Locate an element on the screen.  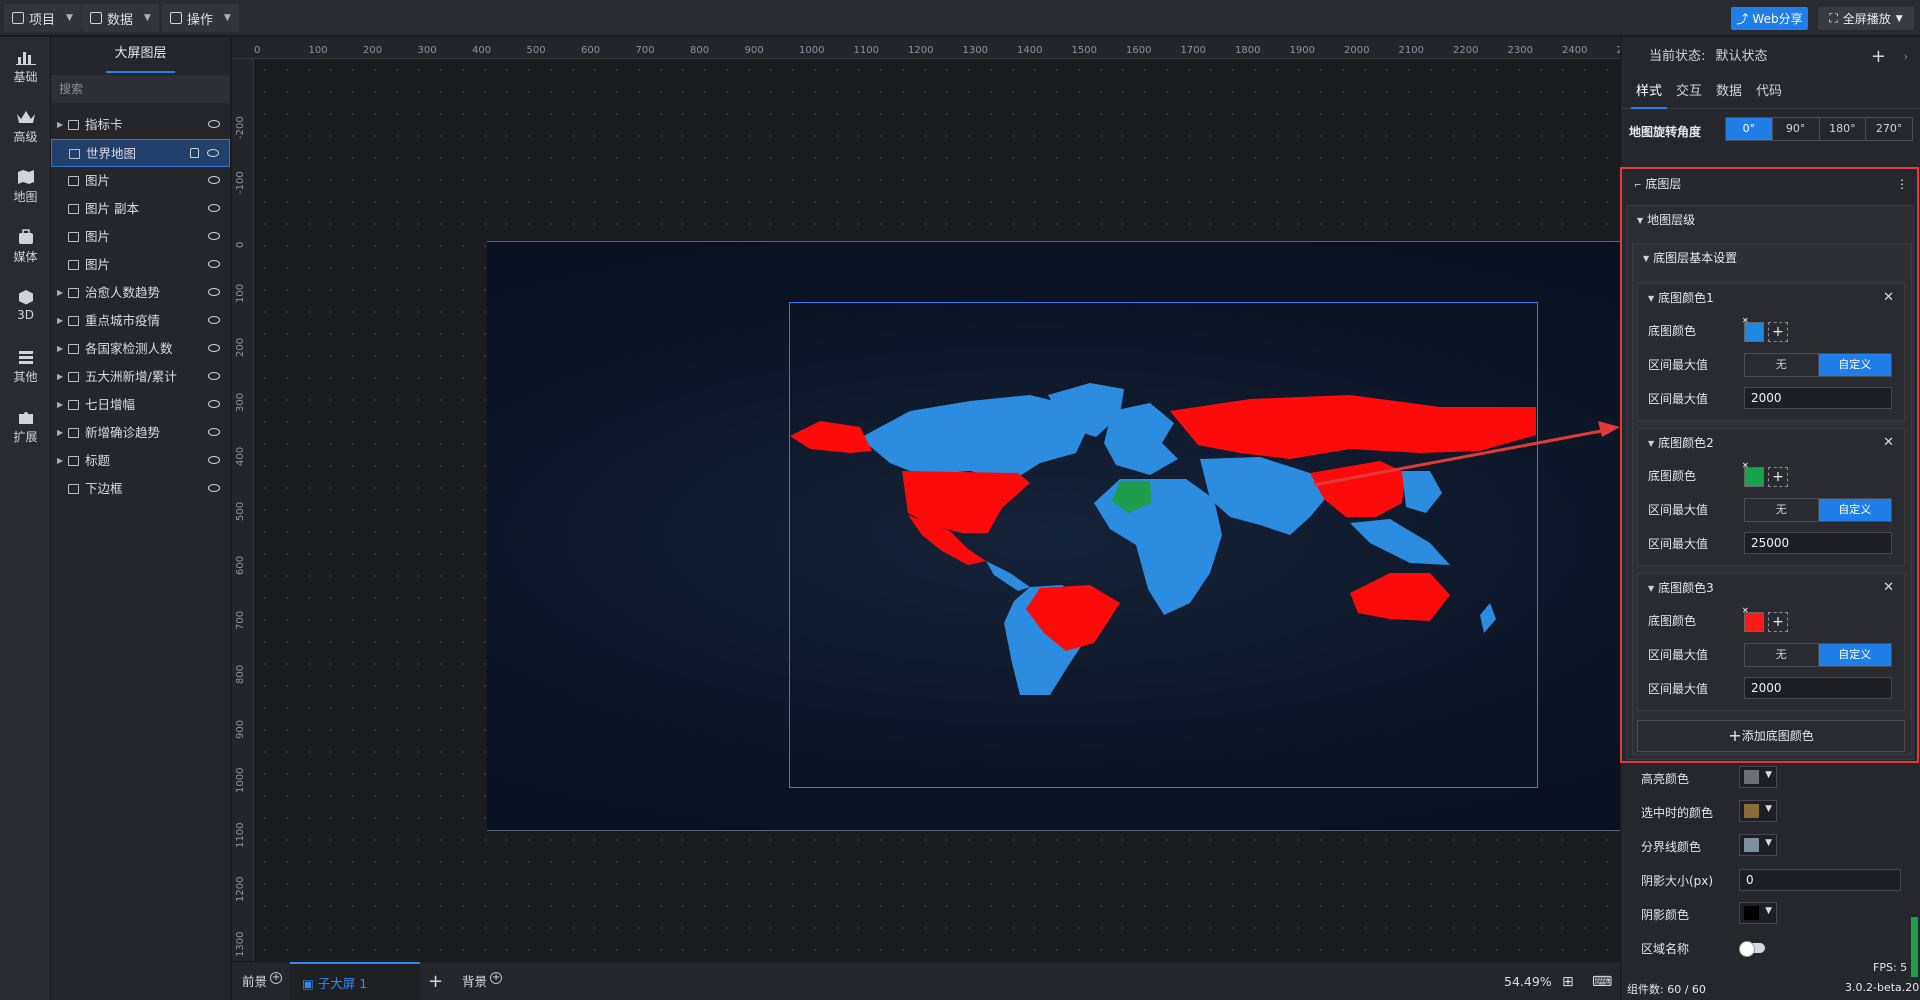
tab-interaction: 交互 is located at coordinates (1689, 93).